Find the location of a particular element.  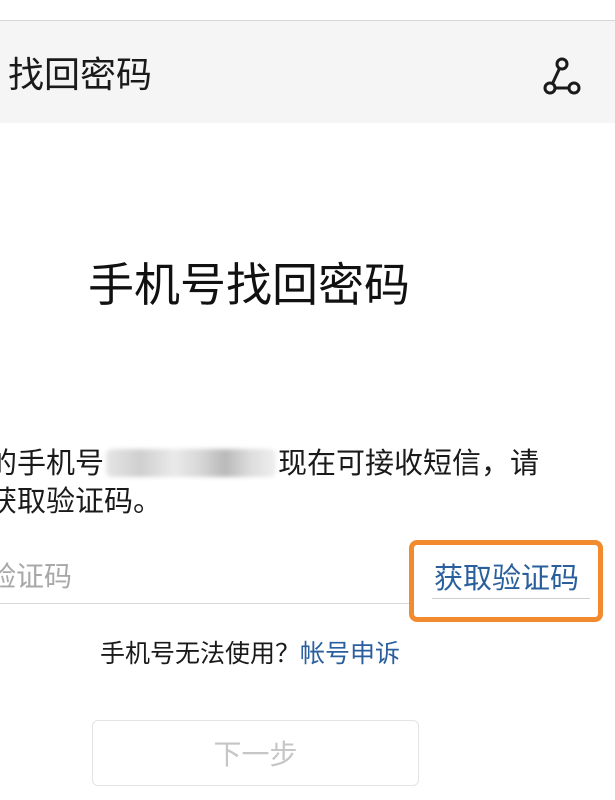

appeal-row: 手机号无法使用？帐号申诉 is located at coordinates (250, 654).